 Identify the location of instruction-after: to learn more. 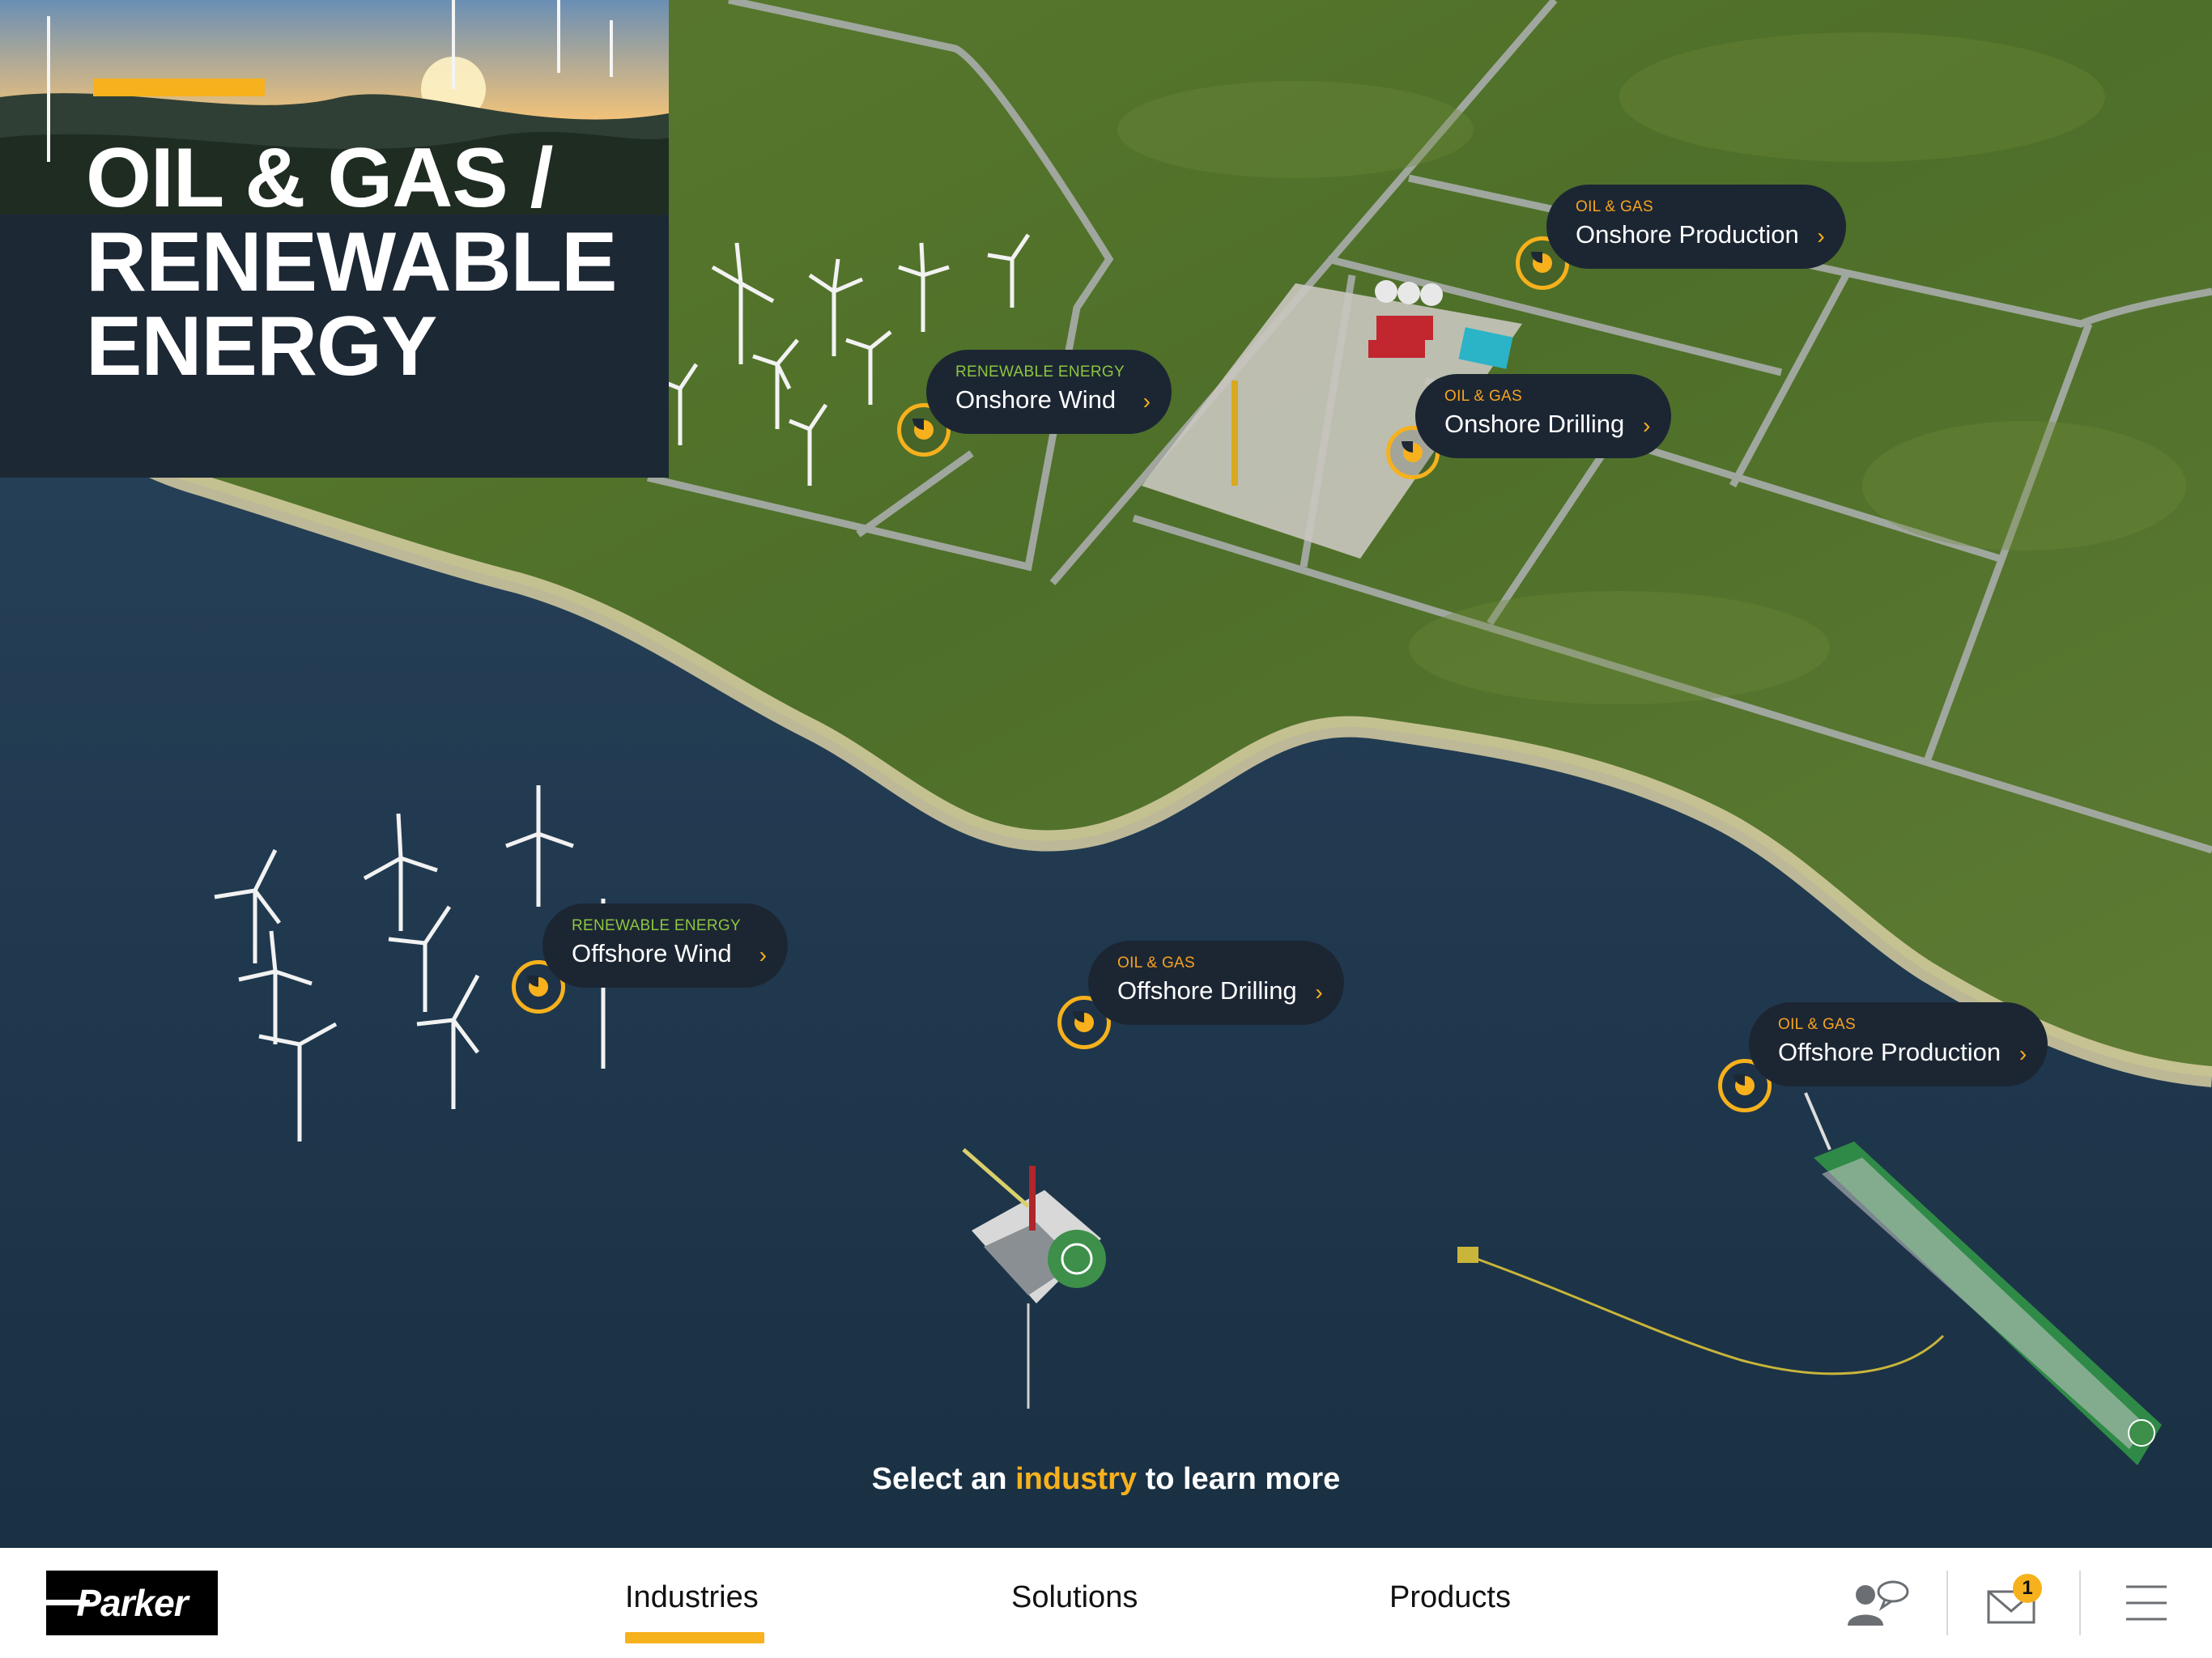
(1243, 1479).